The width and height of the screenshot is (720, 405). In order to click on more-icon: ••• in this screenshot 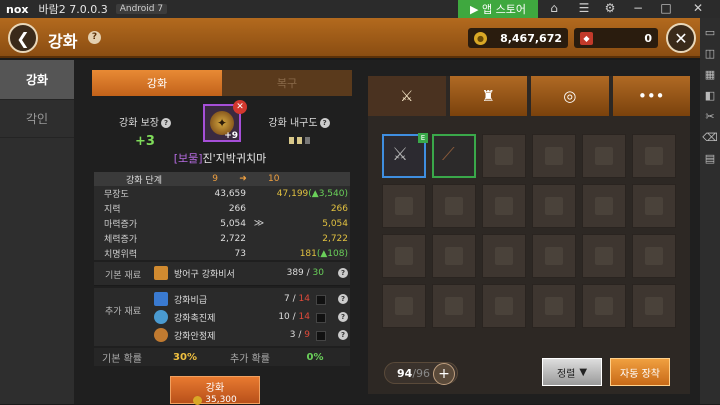, I will do `click(651, 96)`.